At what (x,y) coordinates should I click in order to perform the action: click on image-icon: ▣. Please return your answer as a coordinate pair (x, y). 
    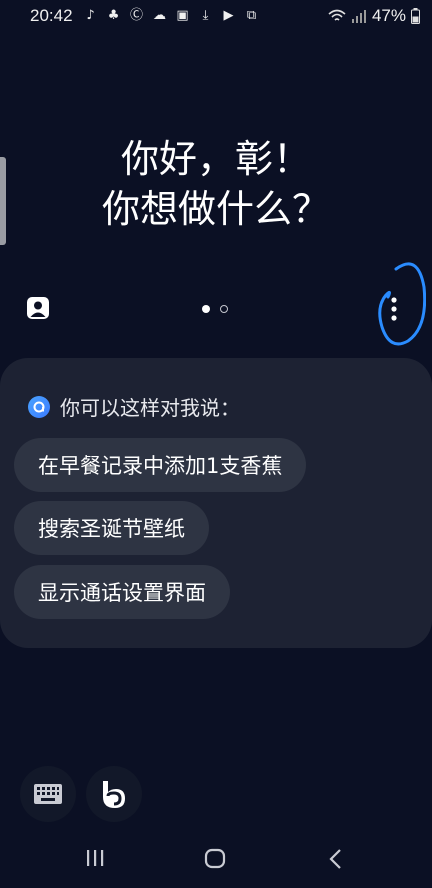
    Looking at the image, I should click on (182, 15).